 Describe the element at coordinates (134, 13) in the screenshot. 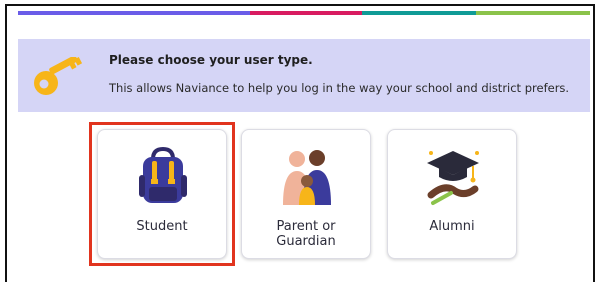

I see `stripe-segment-purple` at that location.